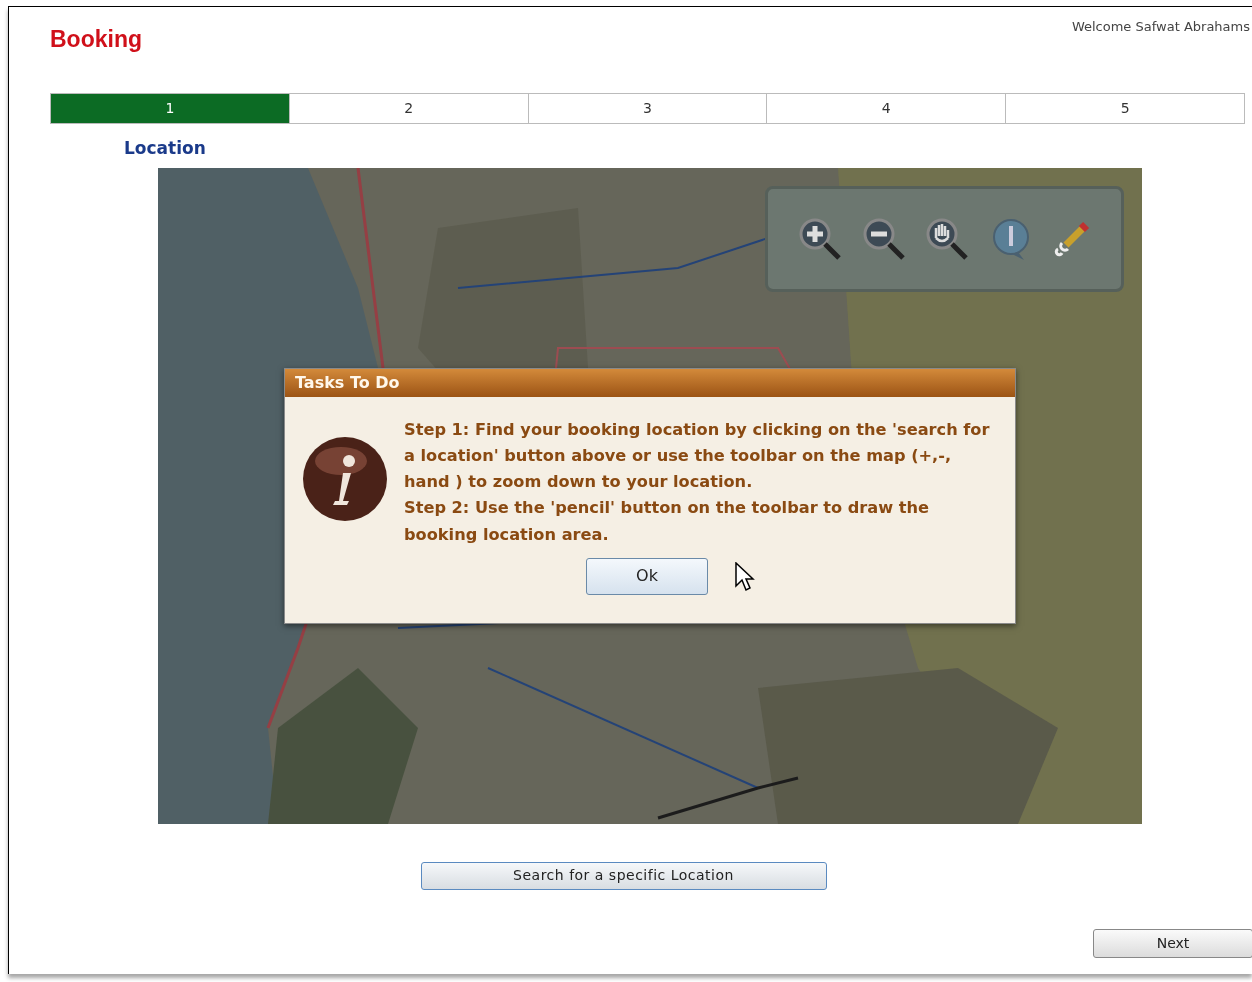  I want to click on ok-button: Ok, so click(647, 576).